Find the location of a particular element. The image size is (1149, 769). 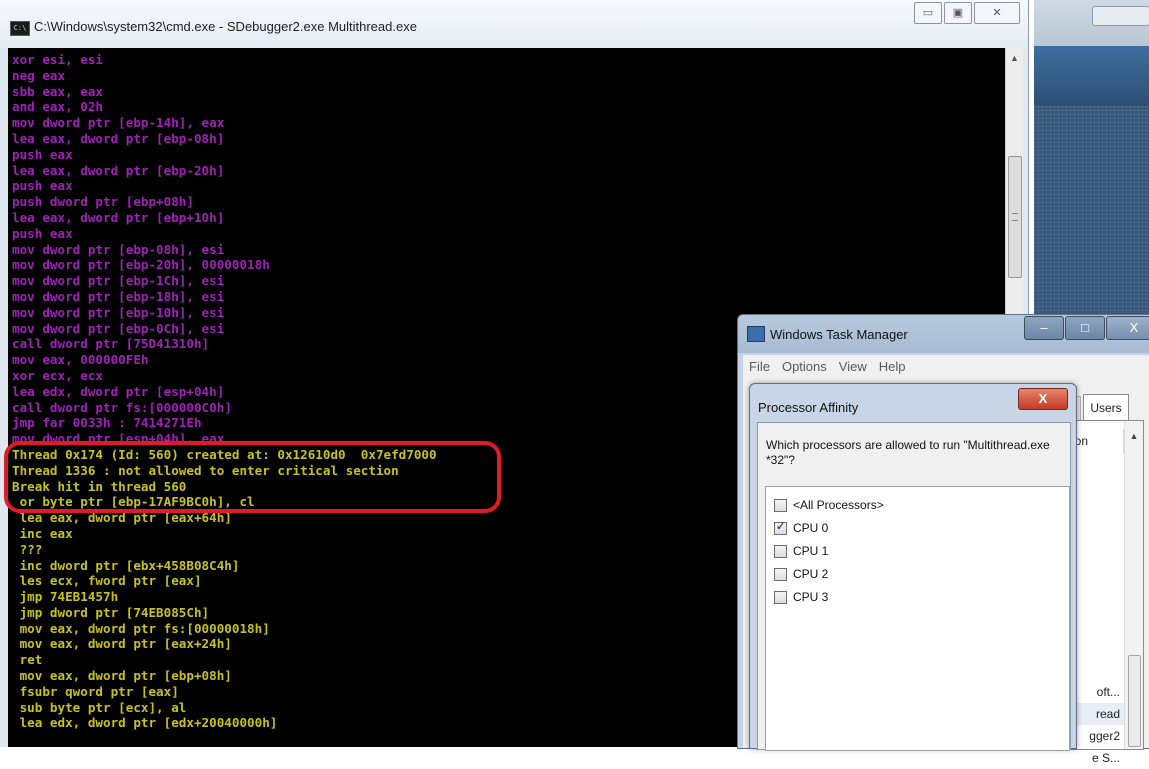

console-line: lea edx, dword ptr [esp+04h] is located at coordinates (118, 391).